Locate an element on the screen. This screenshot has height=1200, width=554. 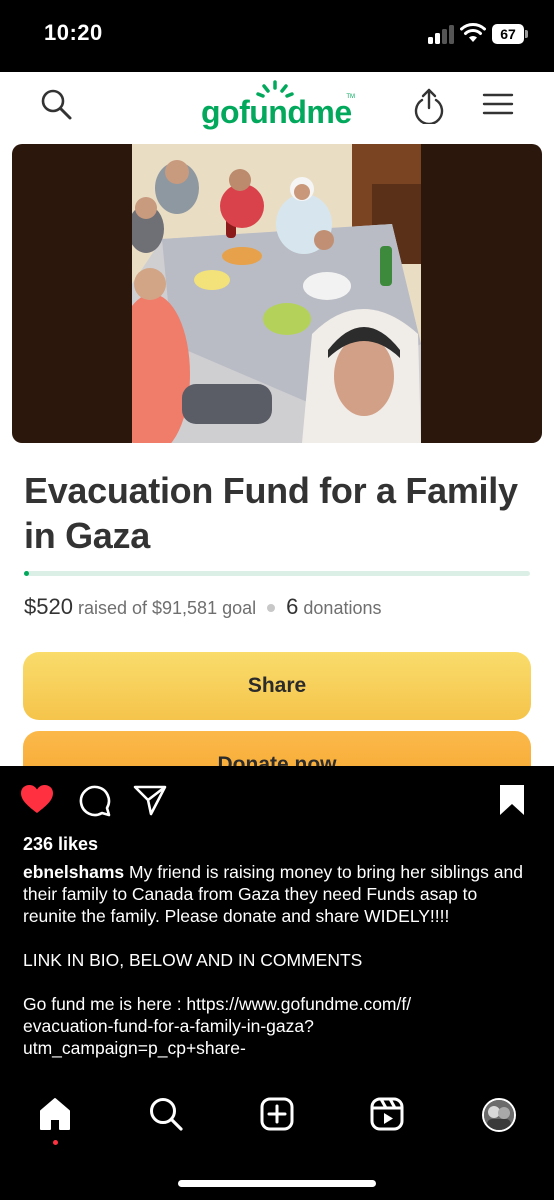
upload-icon is located at coordinates (429, 105).